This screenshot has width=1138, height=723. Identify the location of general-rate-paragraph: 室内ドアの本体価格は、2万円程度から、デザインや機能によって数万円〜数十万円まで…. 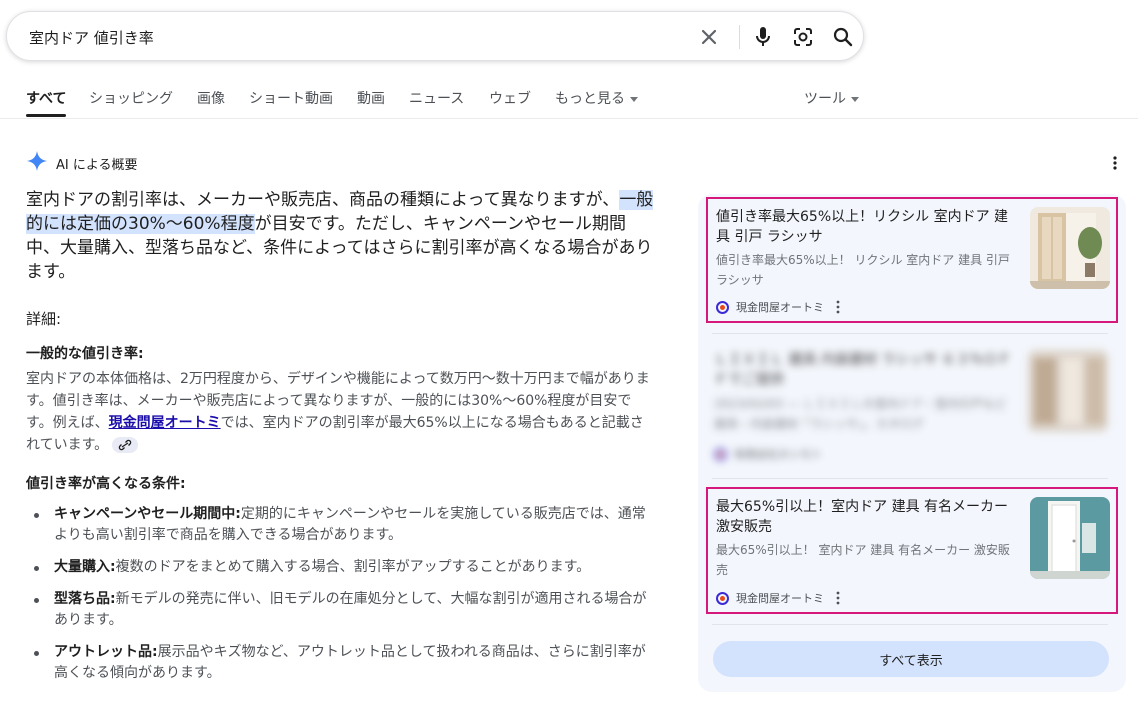
(341, 412).